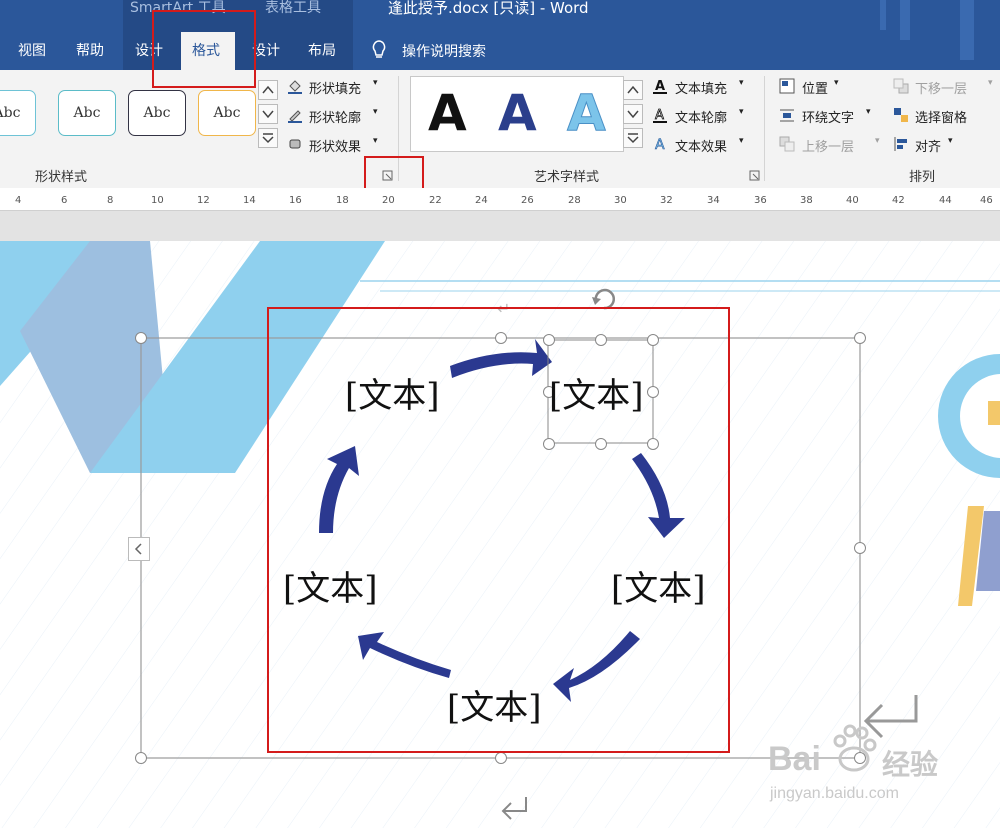 The image size is (1000, 828). I want to click on watermark-brand-cn: 经验, so click(910, 764).